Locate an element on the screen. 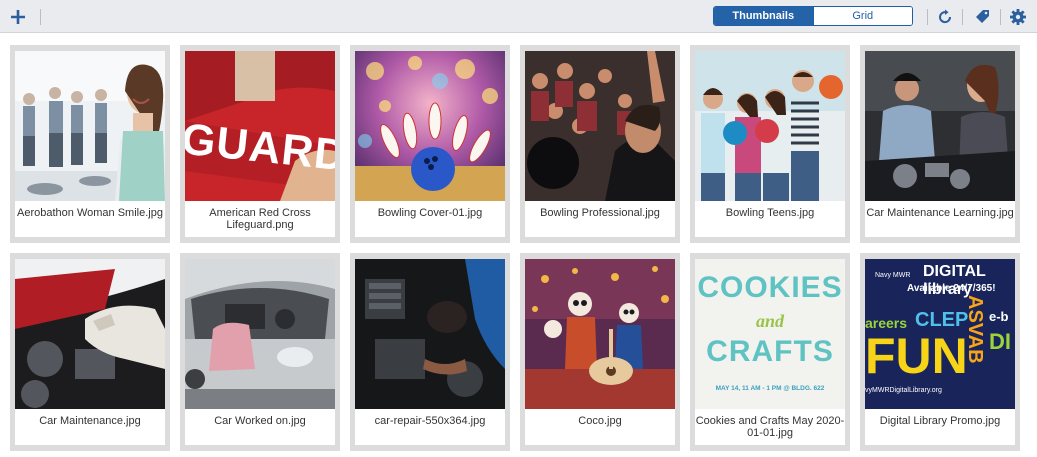 This screenshot has height=457, width=1037. thumbnails-view-button: Thumbnails is located at coordinates (763, 16).